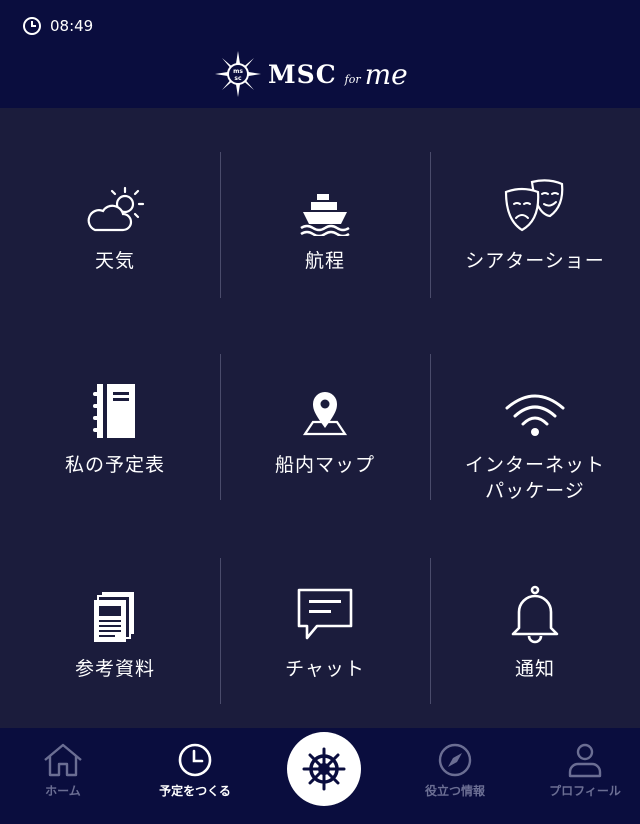  I want to click on tile-label: 参考資料, so click(114, 669).